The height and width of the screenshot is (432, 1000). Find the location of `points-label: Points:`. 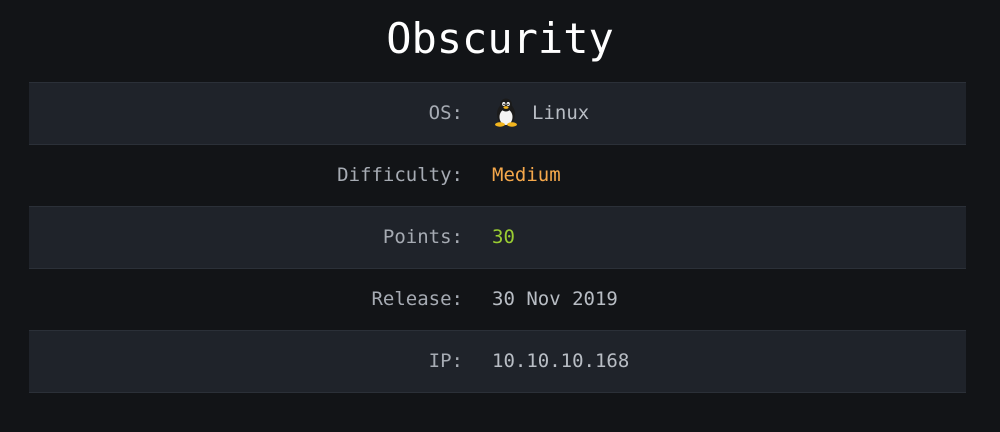

points-label: Points: is located at coordinates (422, 237).